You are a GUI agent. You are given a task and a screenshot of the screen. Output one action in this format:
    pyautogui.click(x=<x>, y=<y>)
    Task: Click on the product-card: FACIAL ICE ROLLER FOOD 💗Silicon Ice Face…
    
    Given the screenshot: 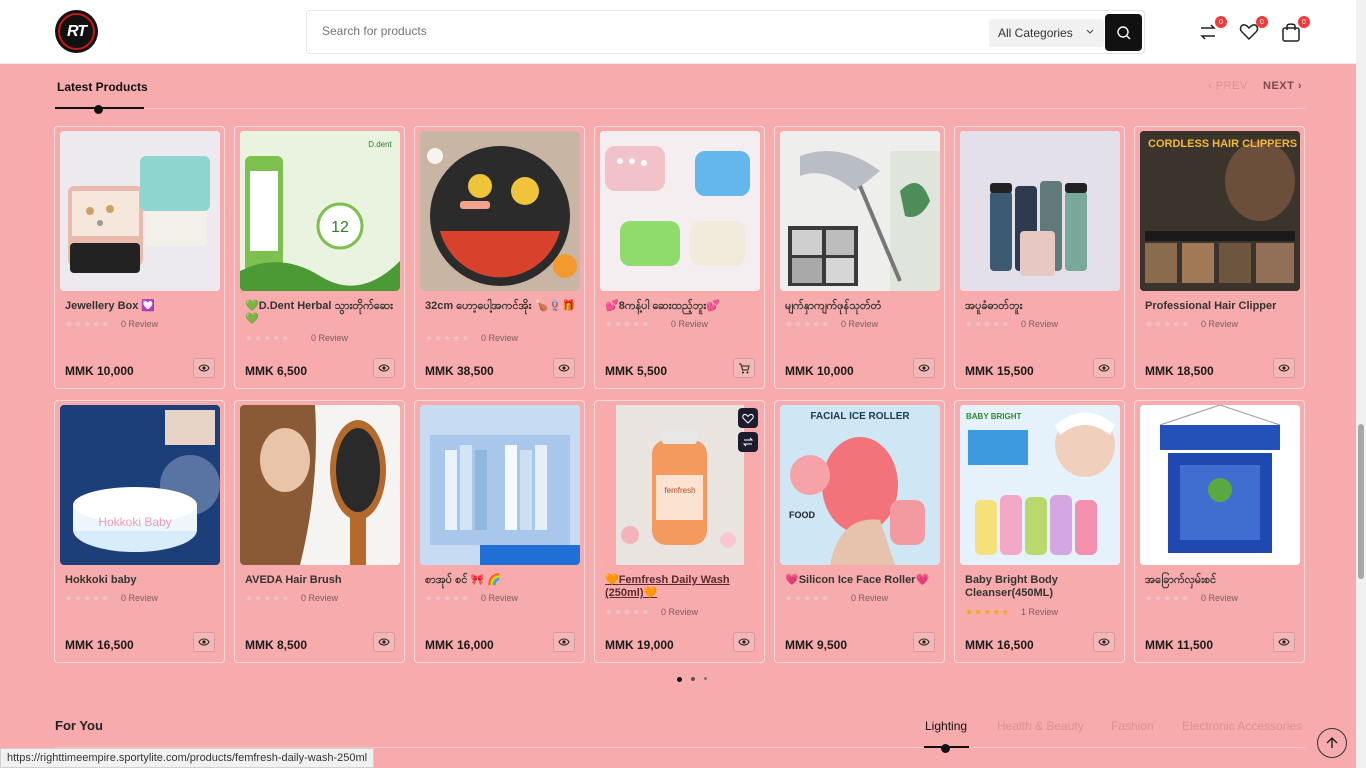 What is the action you would take?
    pyautogui.click(x=859, y=531)
    